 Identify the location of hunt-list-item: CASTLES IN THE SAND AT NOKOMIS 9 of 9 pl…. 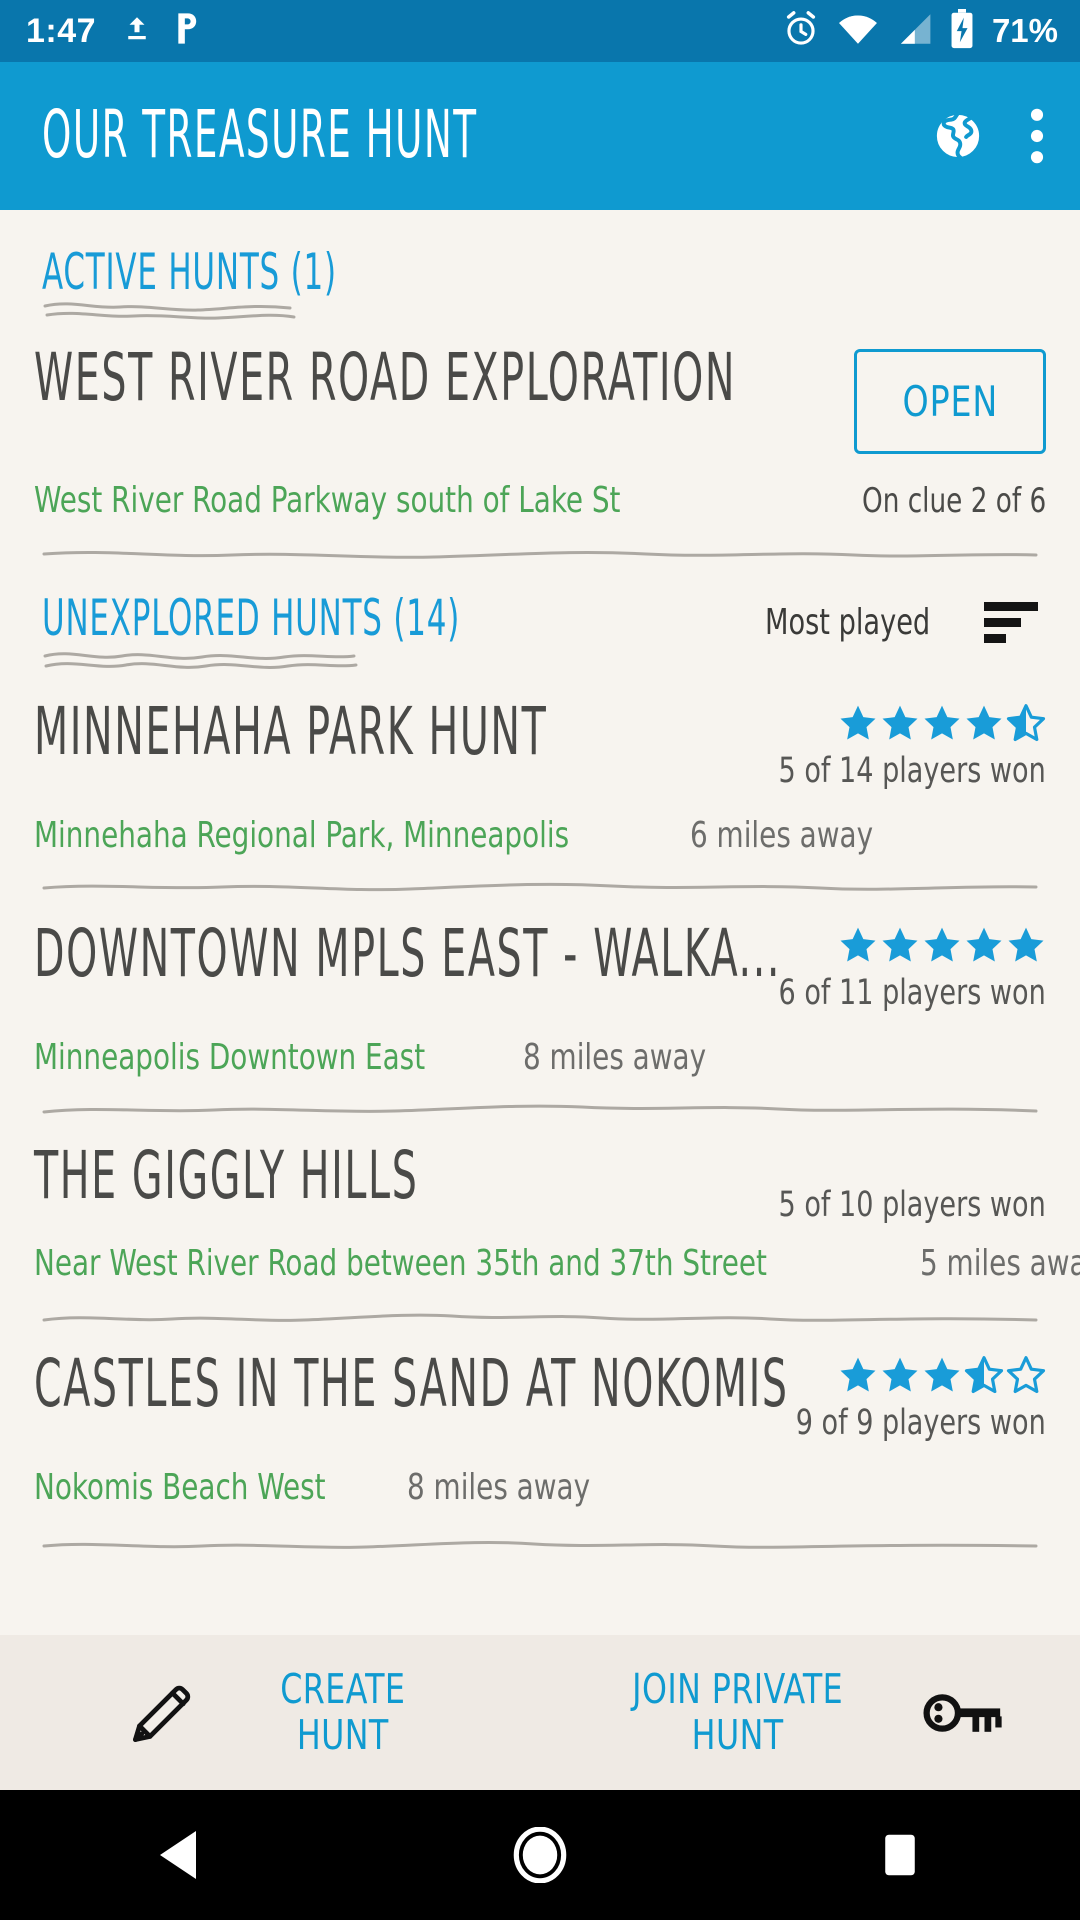
(540, 1428).